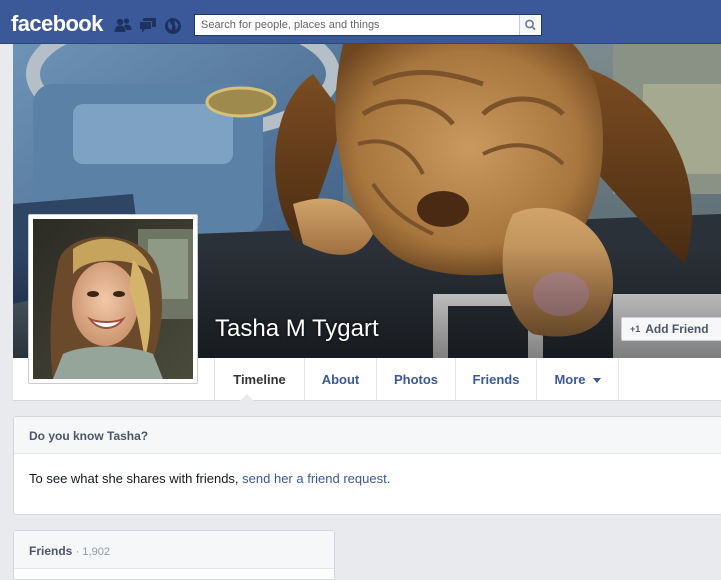 This screenshot has width=721, height=580. Describe the element at coordinates (51, 551) in the screenshot. I see `friends-card-title: Friends` at that location.